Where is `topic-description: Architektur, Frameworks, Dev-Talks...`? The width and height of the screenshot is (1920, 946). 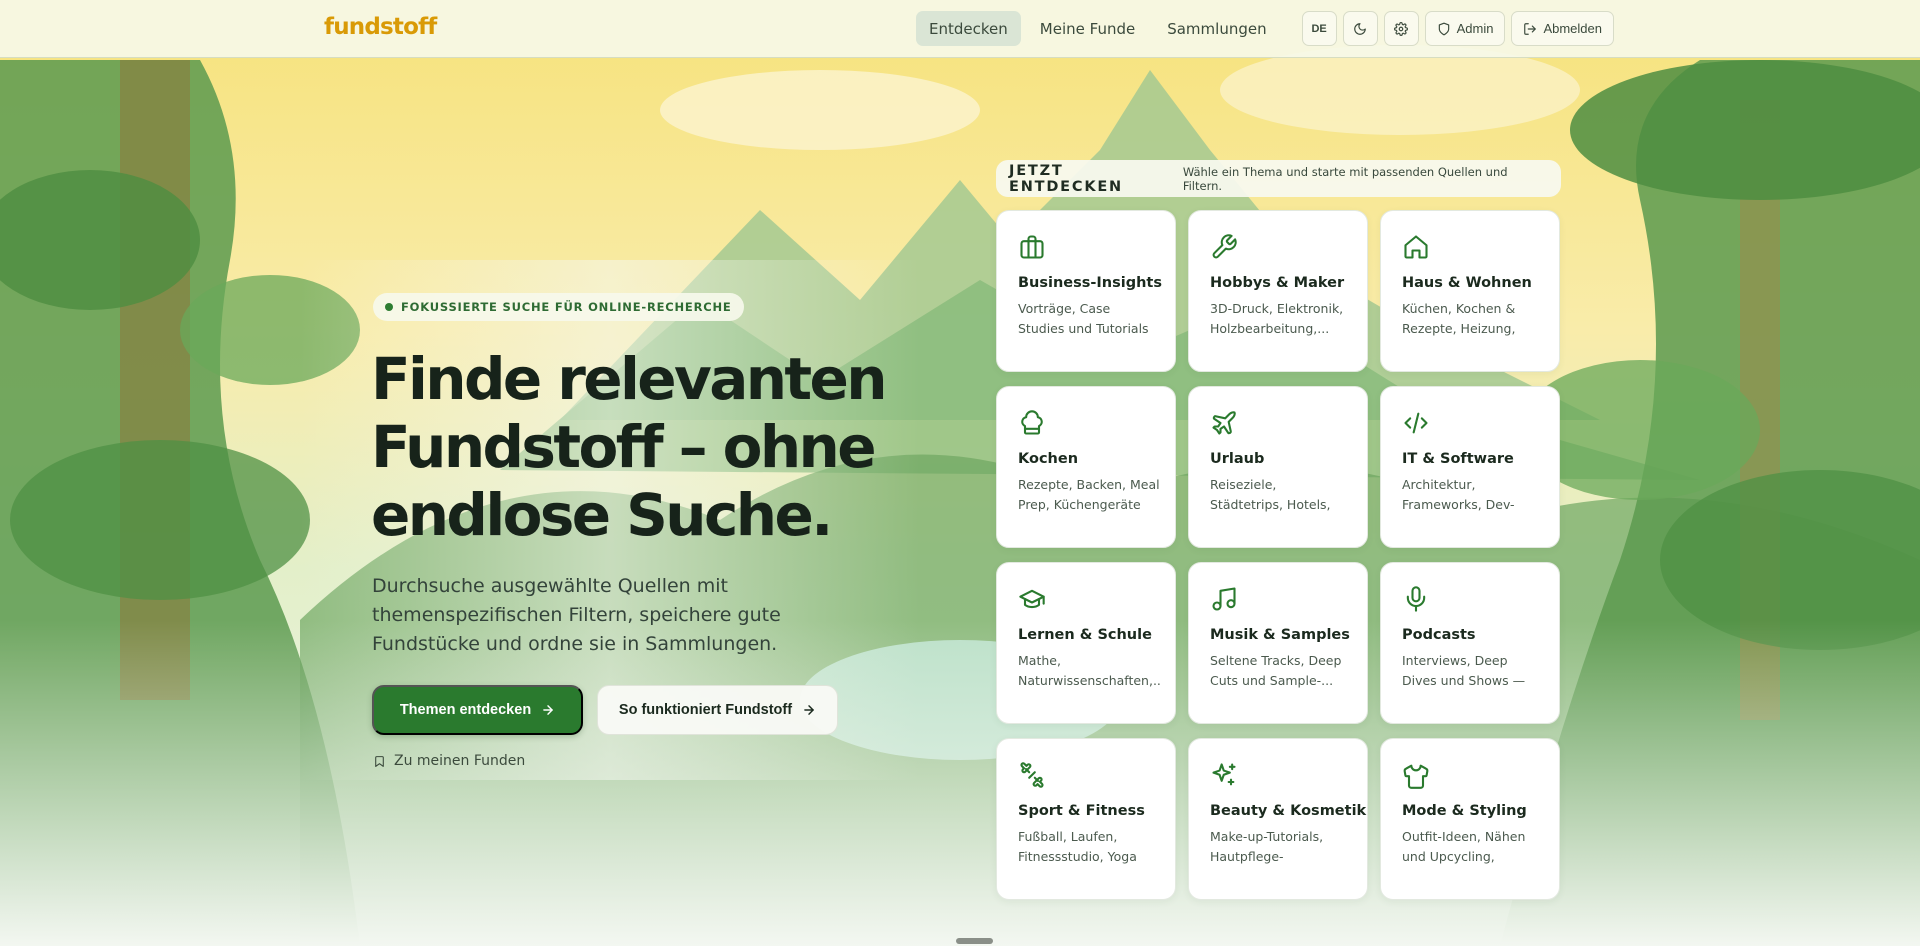 topic-description: Architektur, Frameworks, Dev-Talks... is located at coordinates (1458, 494).